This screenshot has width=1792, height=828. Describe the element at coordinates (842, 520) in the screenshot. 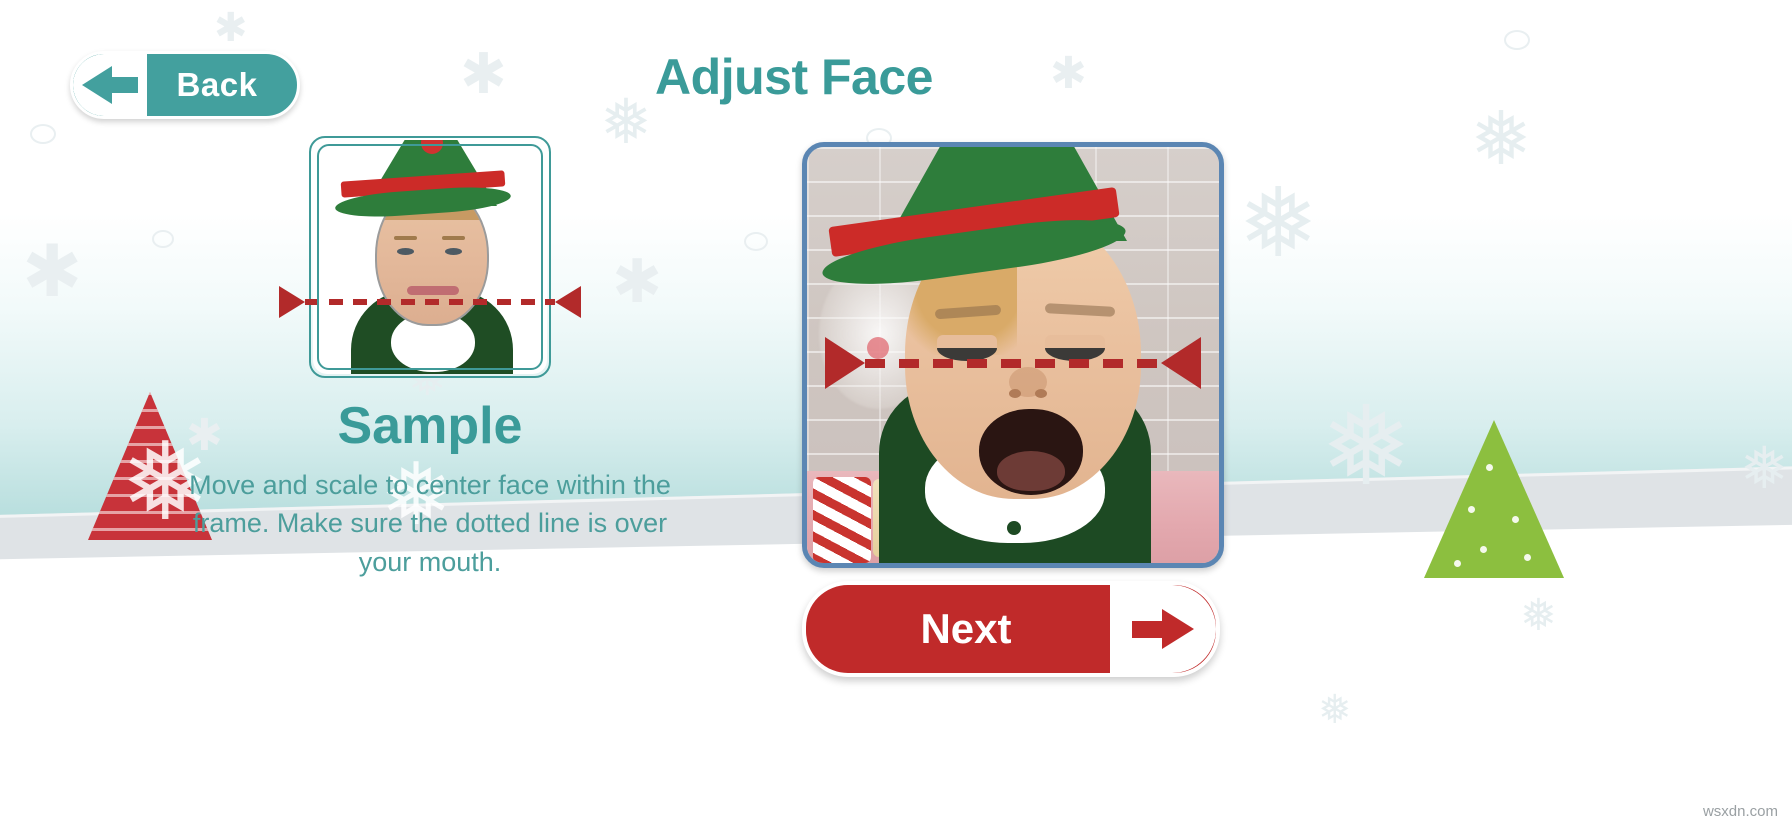

I see `photo-candy-cane` at that location.